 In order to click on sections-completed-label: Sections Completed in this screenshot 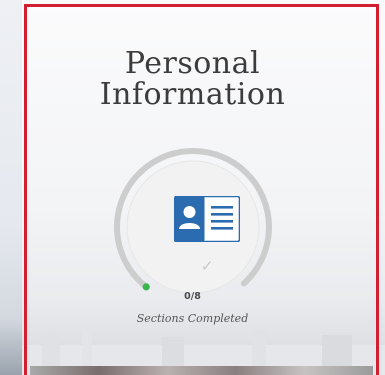, I will do `click(192, 318)`.